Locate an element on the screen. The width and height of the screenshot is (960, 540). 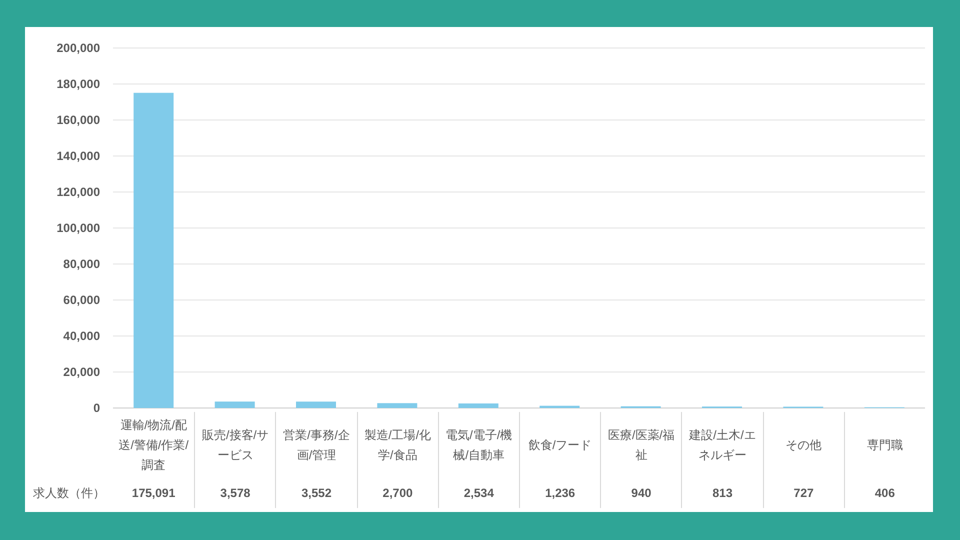
x-axis-label: 飲食/フード is located at coordinates (560, 445).